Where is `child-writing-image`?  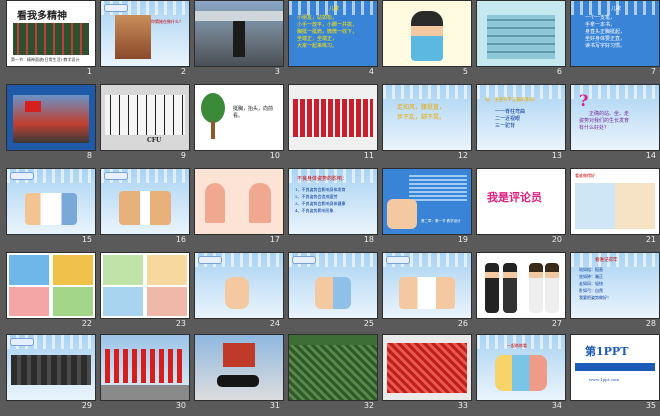
child-writing-image is located at coordinates (427, 36).